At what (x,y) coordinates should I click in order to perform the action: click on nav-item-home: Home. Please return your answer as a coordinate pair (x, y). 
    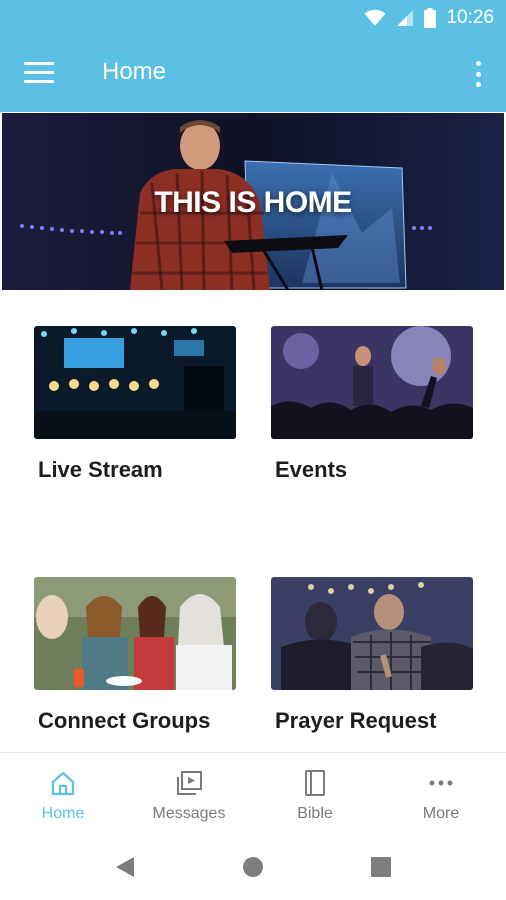
    Looking at the image, I should click on (63, 794).